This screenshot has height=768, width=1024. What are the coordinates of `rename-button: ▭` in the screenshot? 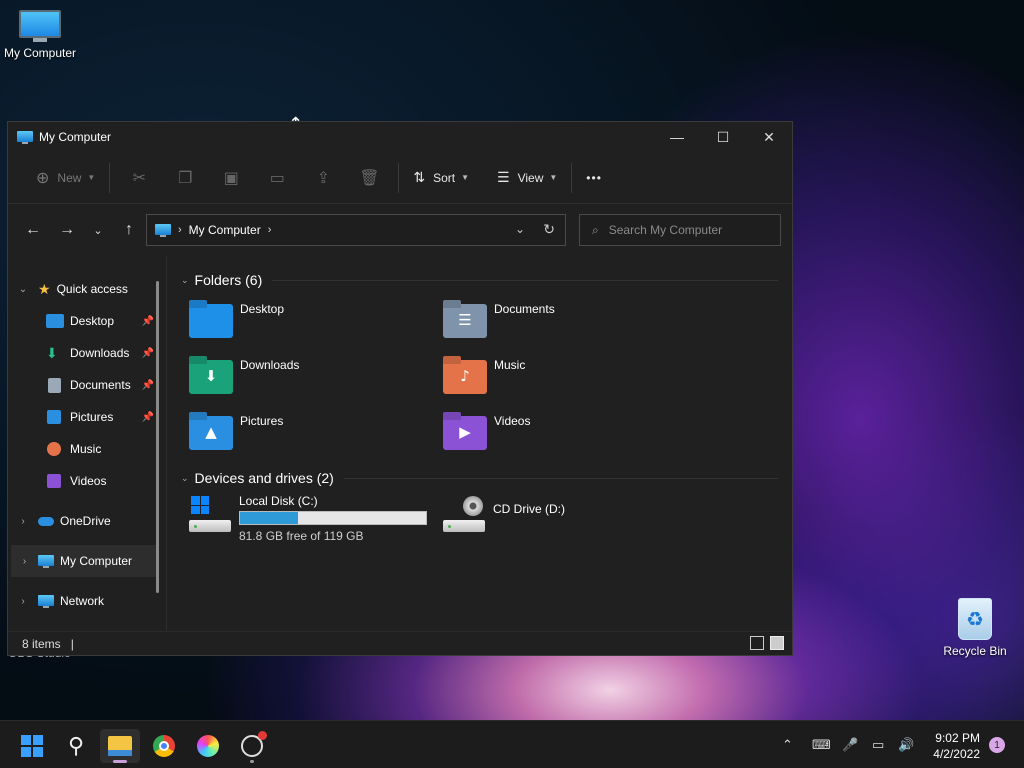 It's located at (277, 178).